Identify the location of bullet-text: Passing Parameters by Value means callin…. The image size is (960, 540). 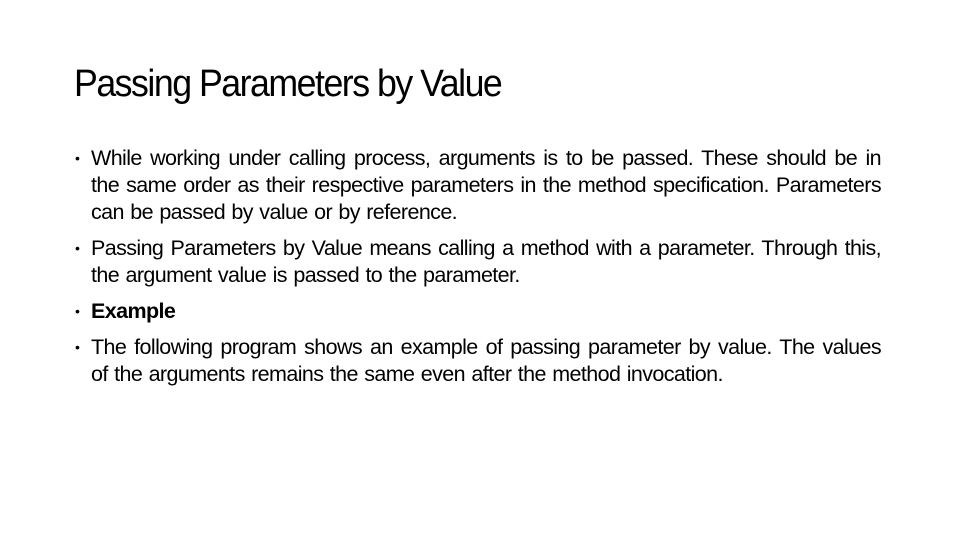
(486, 261).